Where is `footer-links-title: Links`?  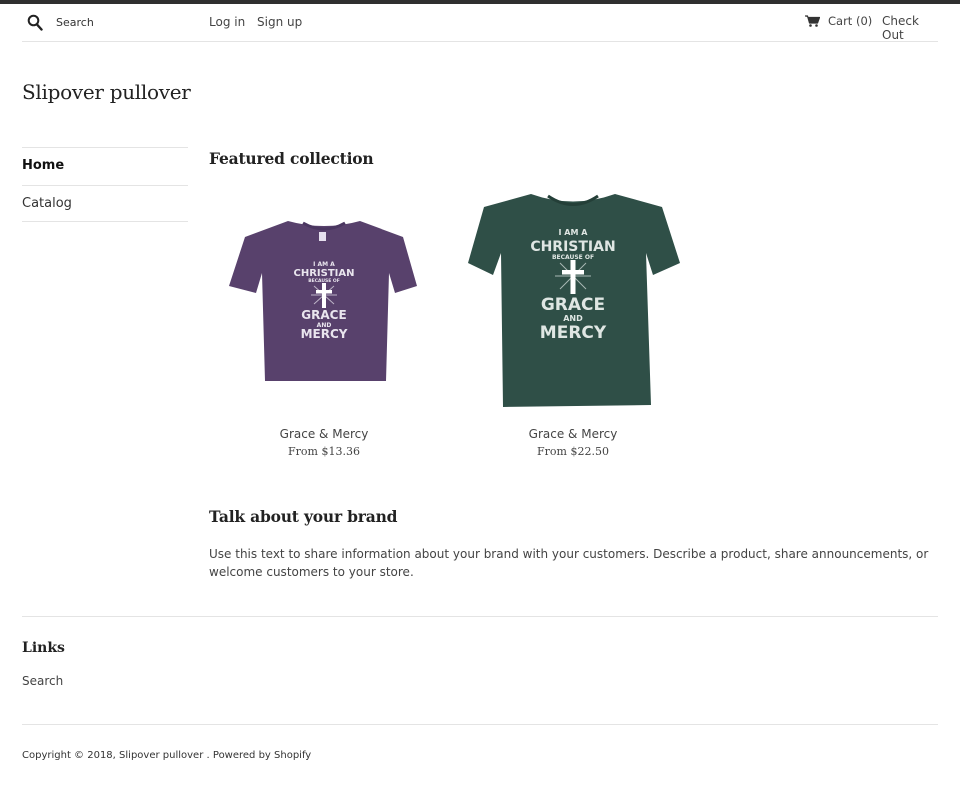
footer-links-title: Links is located at coordinates (43, 648).